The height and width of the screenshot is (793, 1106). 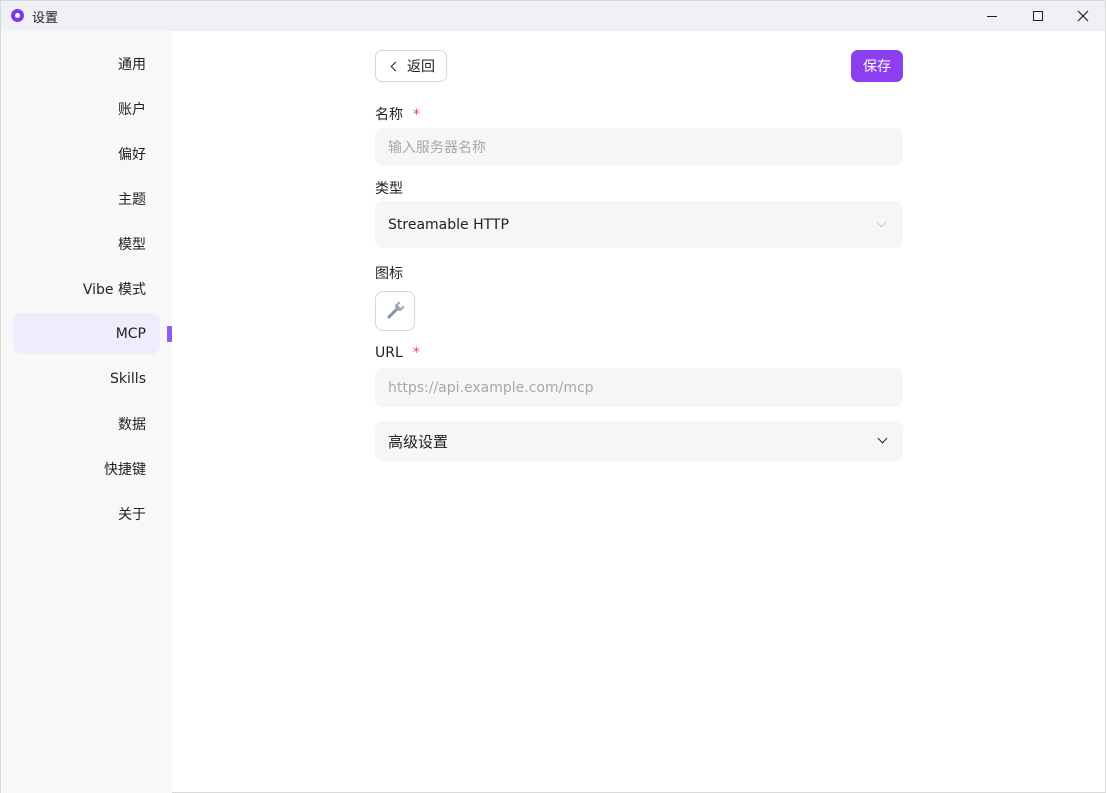 I want to click on sidebar-item-vibe-mode: Vibe 模式, so click(x=86, y=288).